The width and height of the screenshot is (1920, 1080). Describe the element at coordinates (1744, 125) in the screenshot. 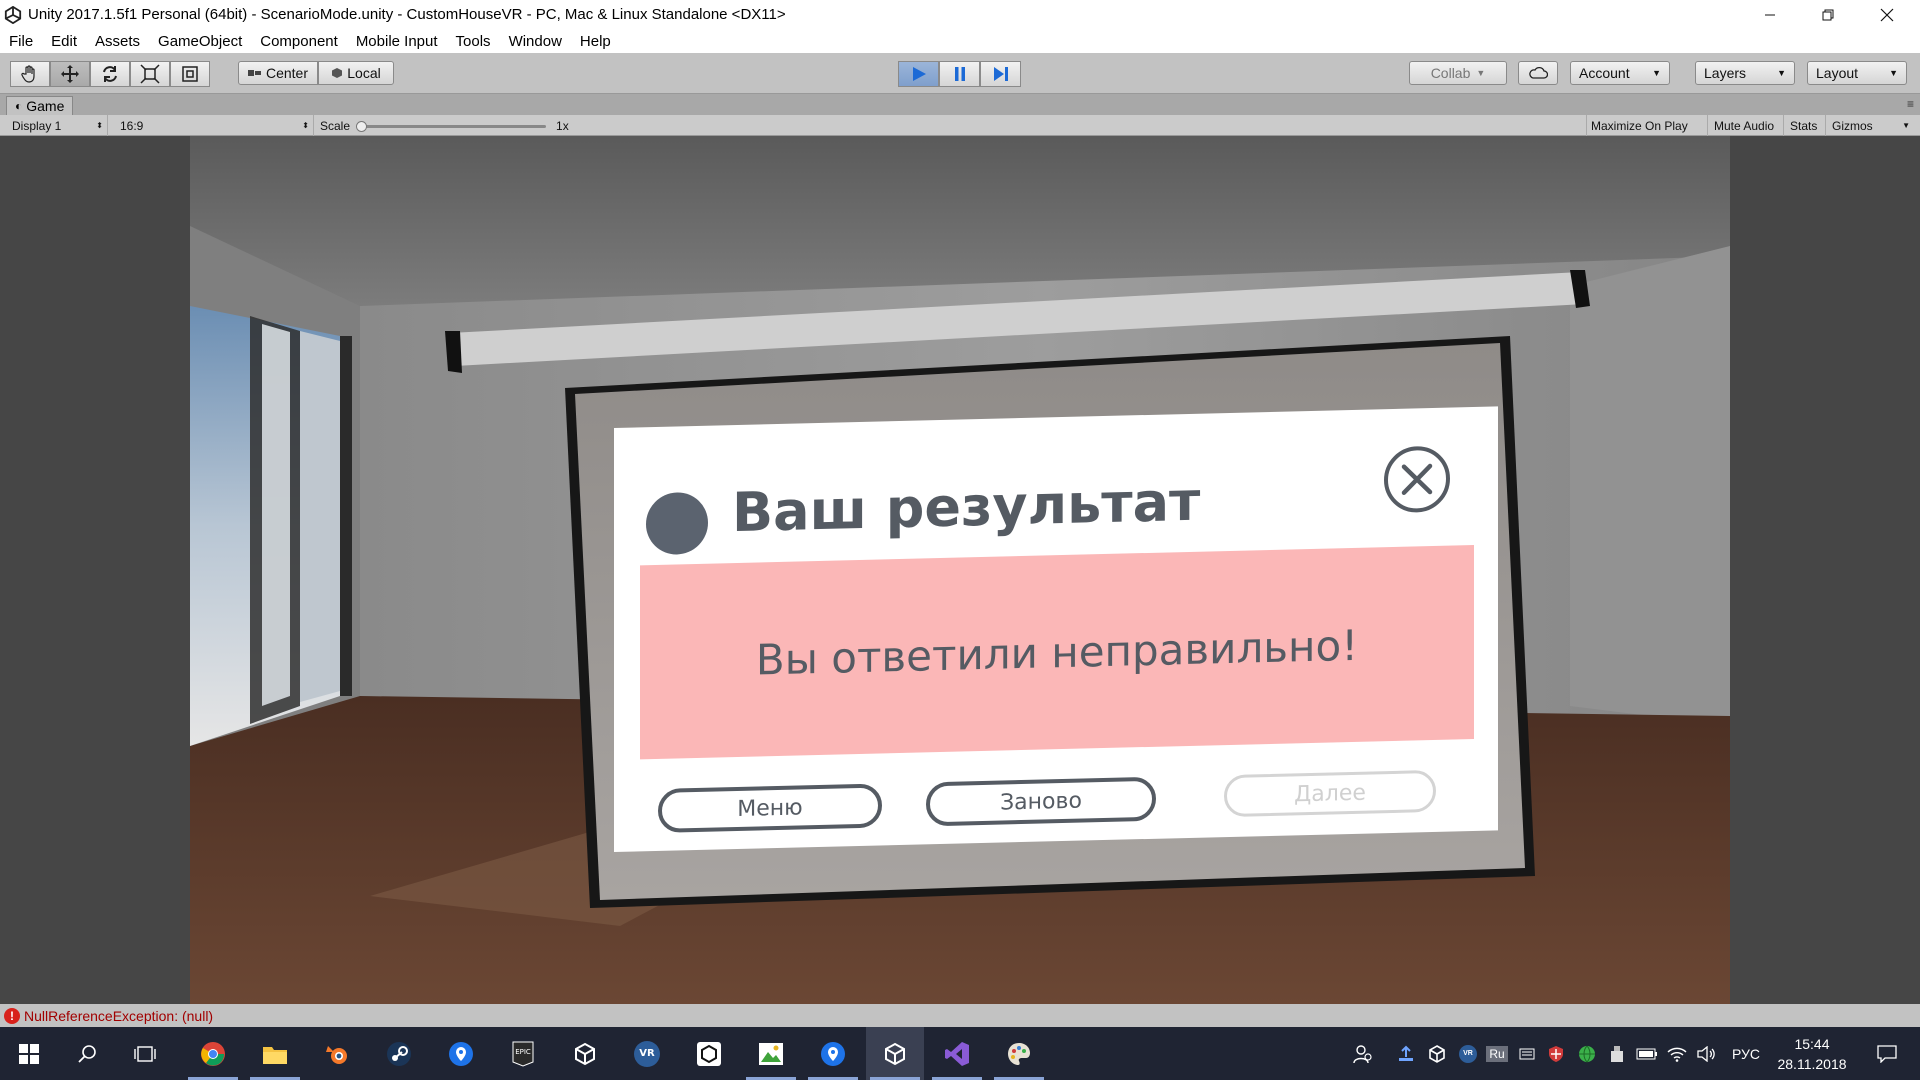

I see `mute-label: Mute Audio` at that location.